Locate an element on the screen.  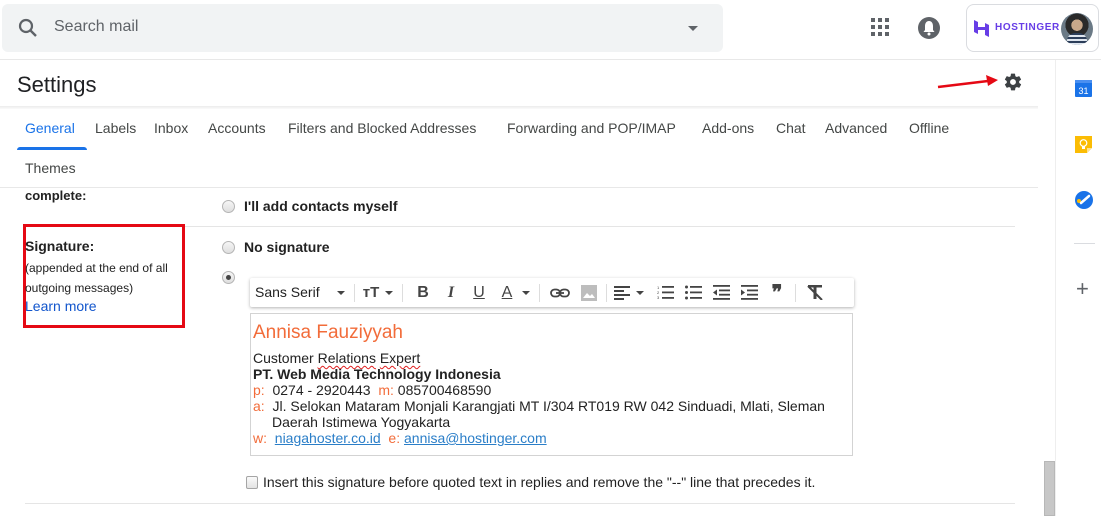
search-icon is located at coordinates (28, 28).